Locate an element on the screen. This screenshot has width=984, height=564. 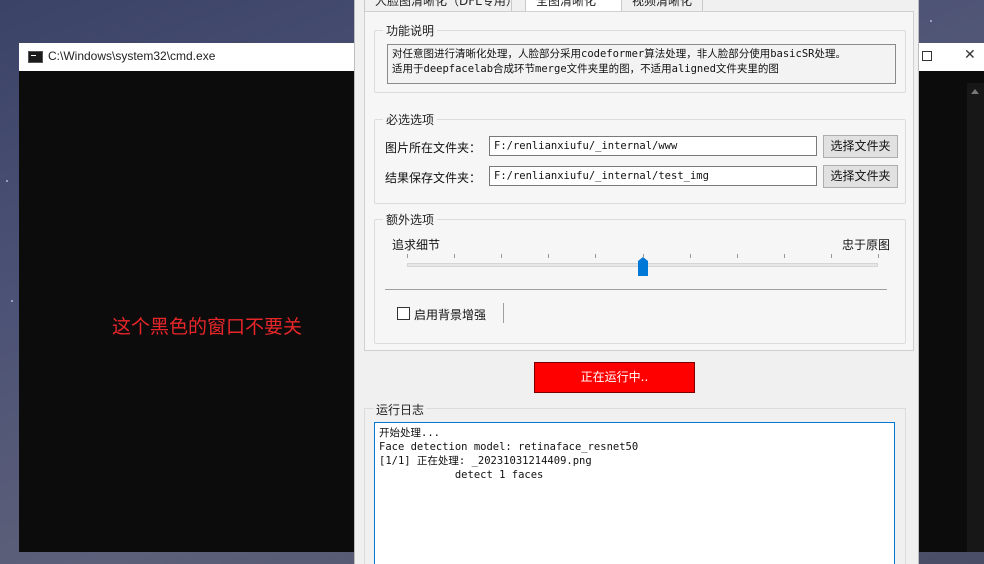
close-icon: ✕ is located at coordinates (970, 55).